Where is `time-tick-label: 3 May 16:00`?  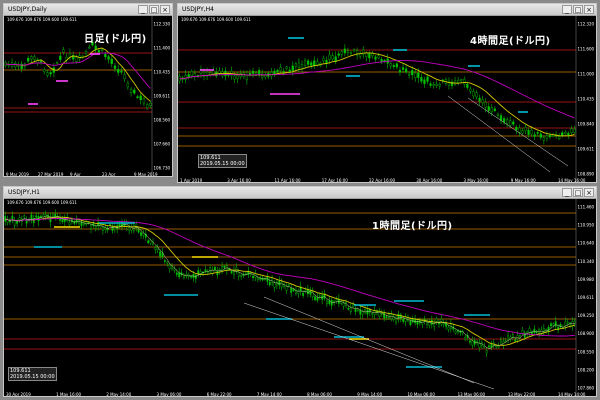
time-tick-label: 3 May 16:00 is located at coordinates (476, 180).